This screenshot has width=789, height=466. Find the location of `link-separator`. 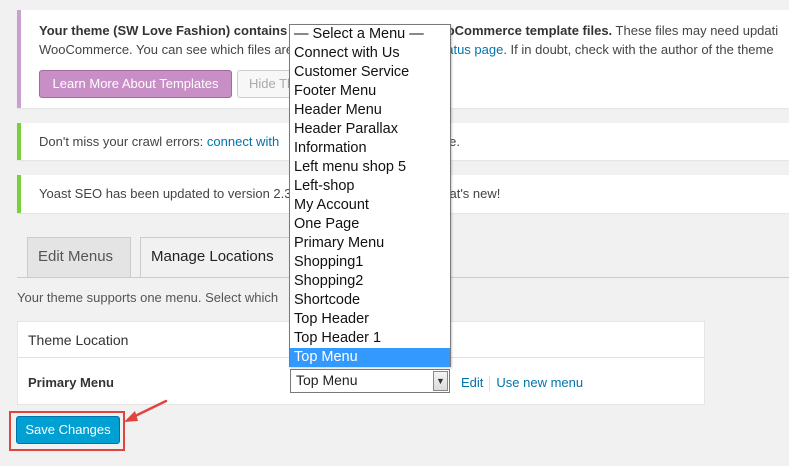

link-separator is located at coordinates (490, 384).